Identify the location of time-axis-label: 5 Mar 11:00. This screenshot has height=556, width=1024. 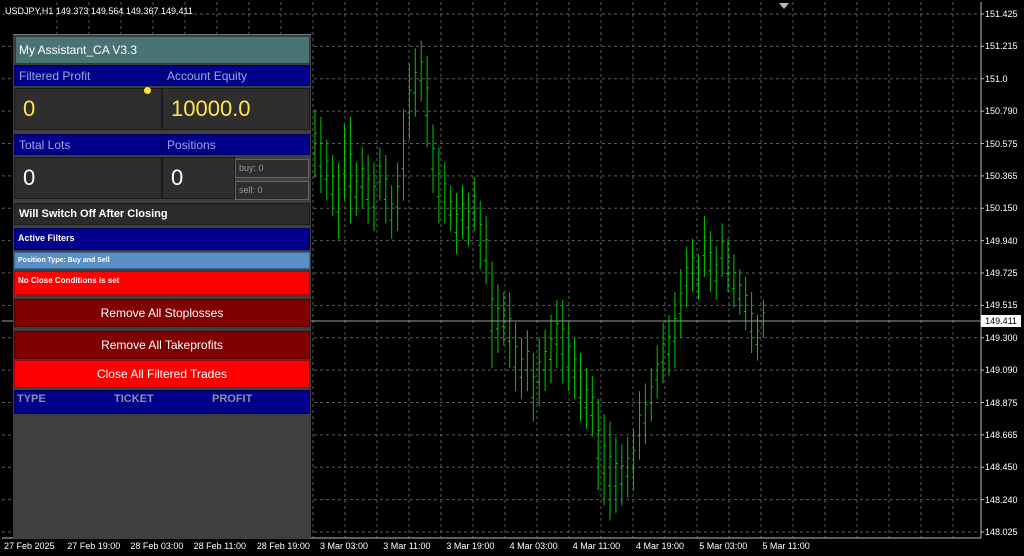
(786, 546).